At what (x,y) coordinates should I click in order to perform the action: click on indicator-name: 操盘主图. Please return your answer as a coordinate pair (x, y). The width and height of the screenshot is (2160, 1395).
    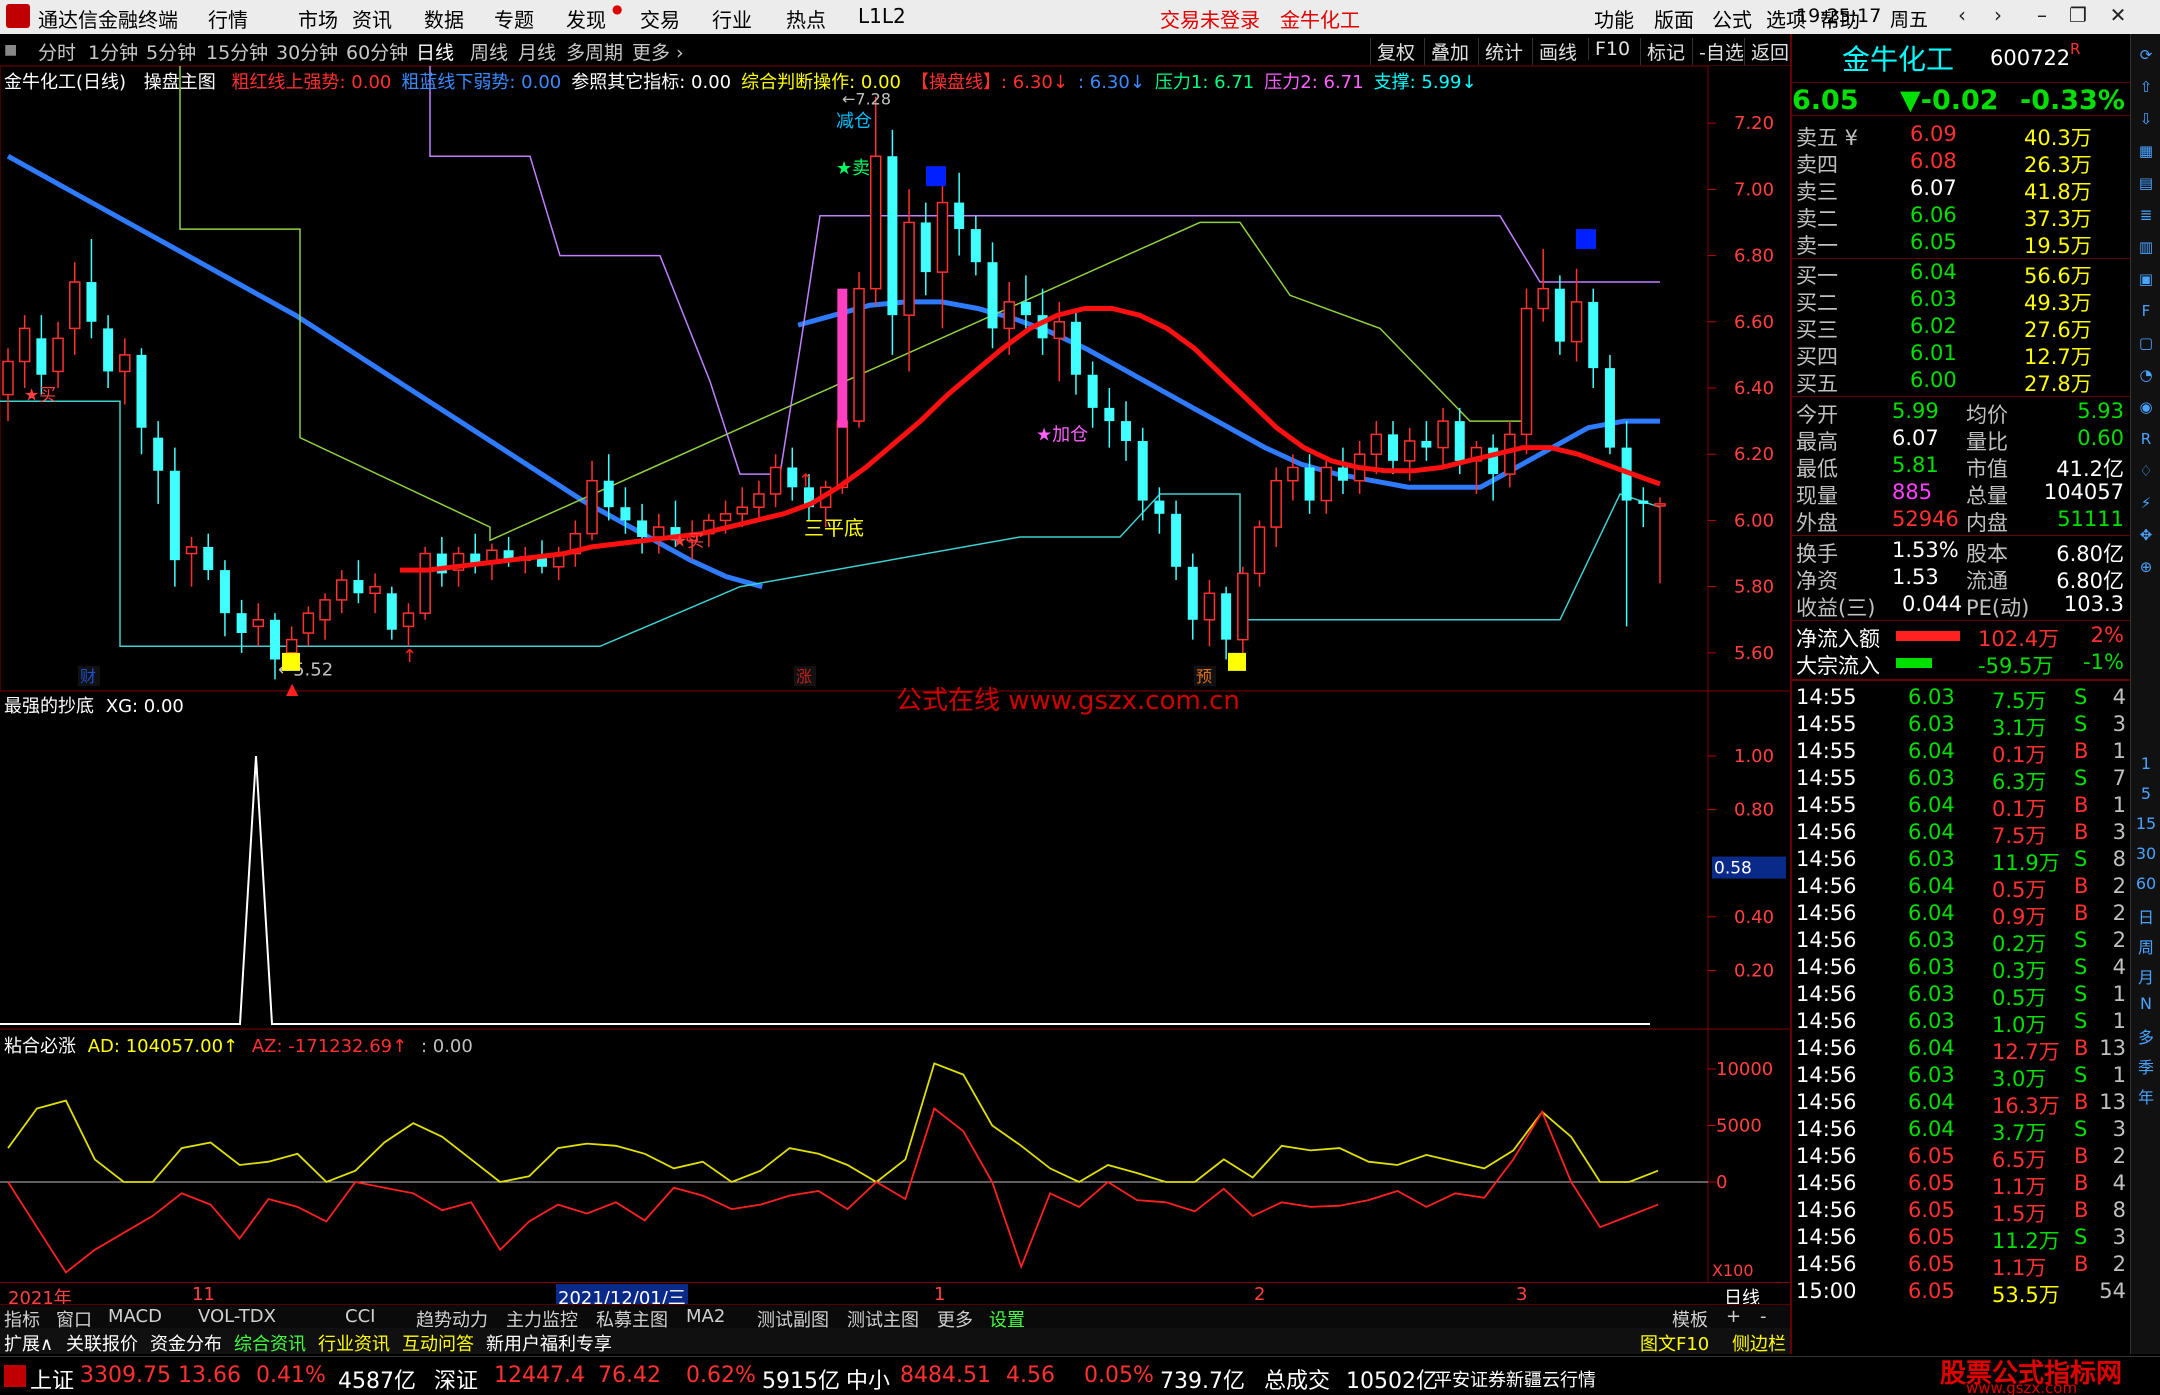
    Looking at the image, I should click on (180, 82).